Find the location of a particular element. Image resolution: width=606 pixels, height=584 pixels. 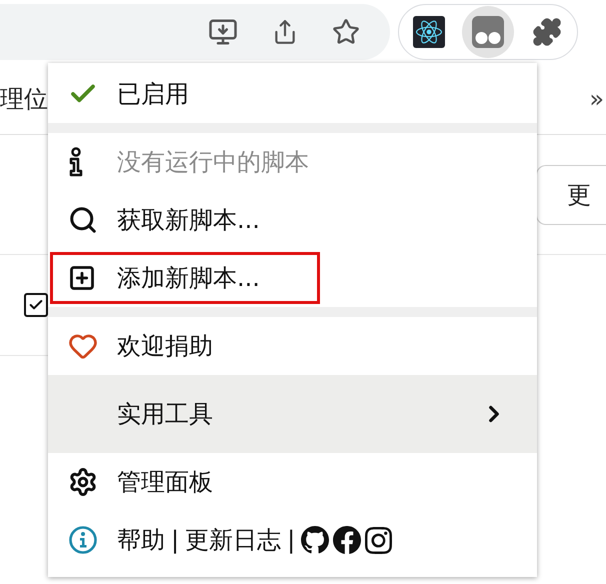

update-button: 更 is located at coordinates (571, 195).